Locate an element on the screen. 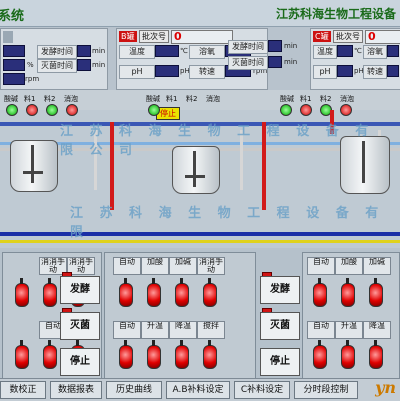 This screenshot has width=400, height=401. tank-c-auto-label: 自动 is located at coordinates (321, 266).